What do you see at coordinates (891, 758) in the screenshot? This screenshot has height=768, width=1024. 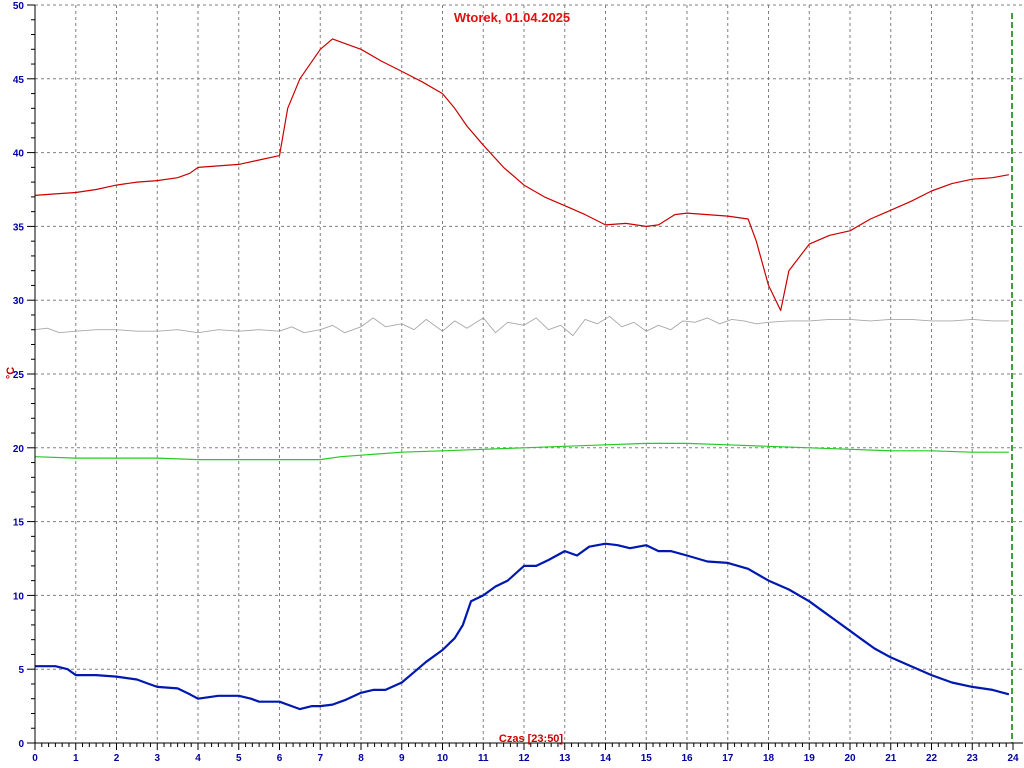 I see `x-tick-label: 21` at bounding box center [891, 758].